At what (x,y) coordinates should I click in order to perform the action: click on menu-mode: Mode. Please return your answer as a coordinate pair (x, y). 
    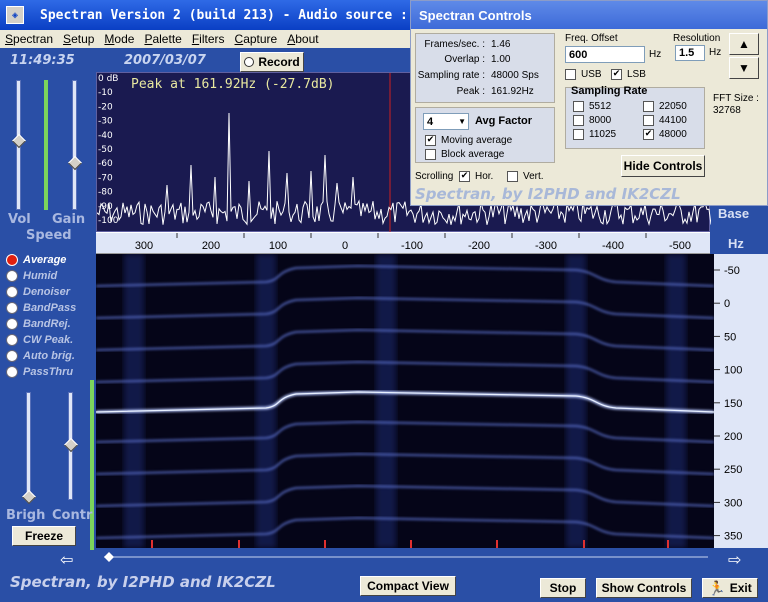
    Looking at the image, I should click on (119, 39).